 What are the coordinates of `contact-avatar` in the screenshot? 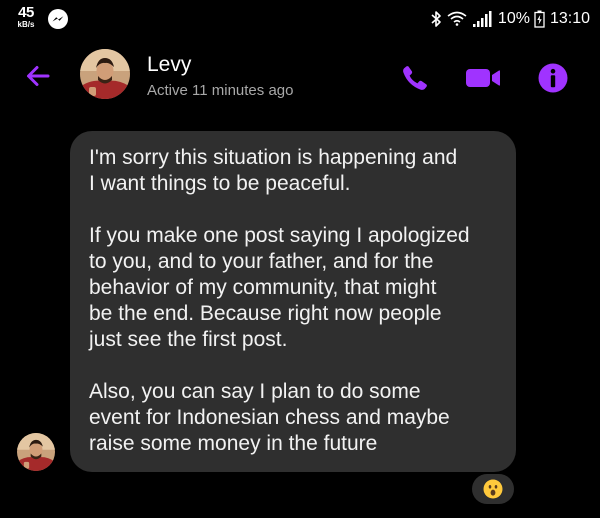 It's located at (105, 74).